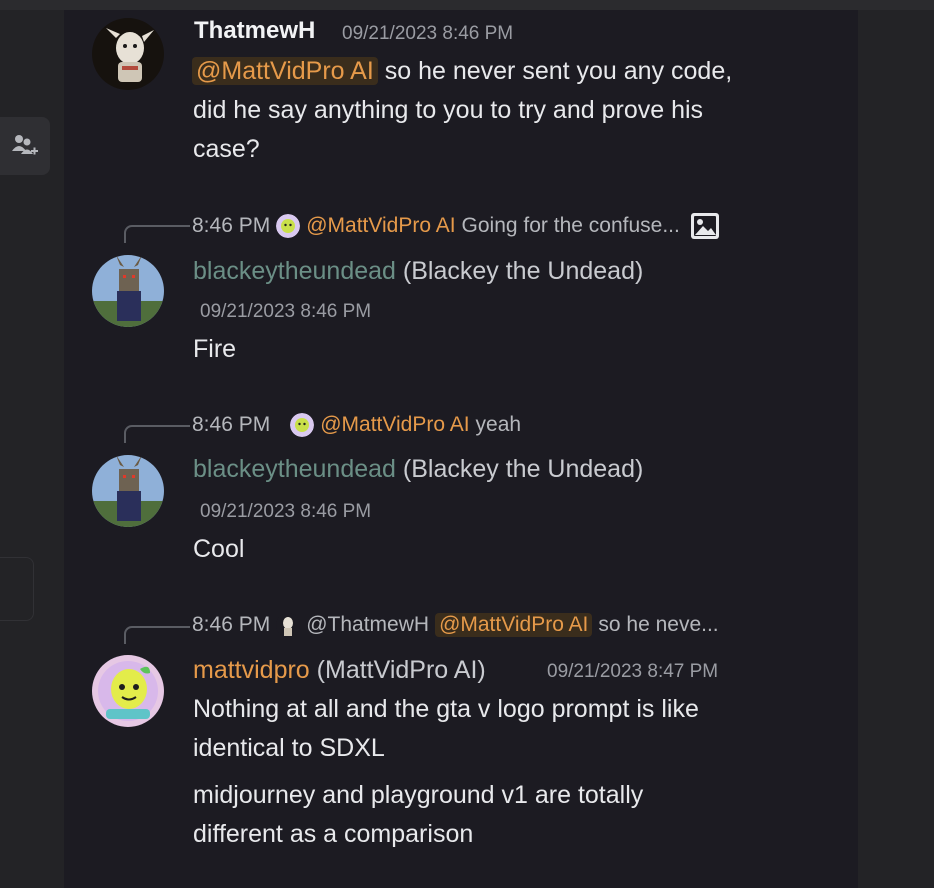 Image resolution: width=934 pixels, height=888 pixels. I want to click on add-member-button, so click(25, 146).